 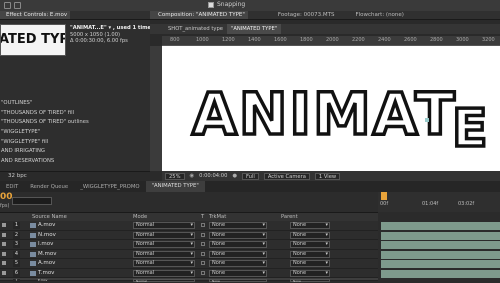 I want to click on layer-row: 6 T.mov Normal ▾ None ▾ None ▾, so click(x=189, y=273).